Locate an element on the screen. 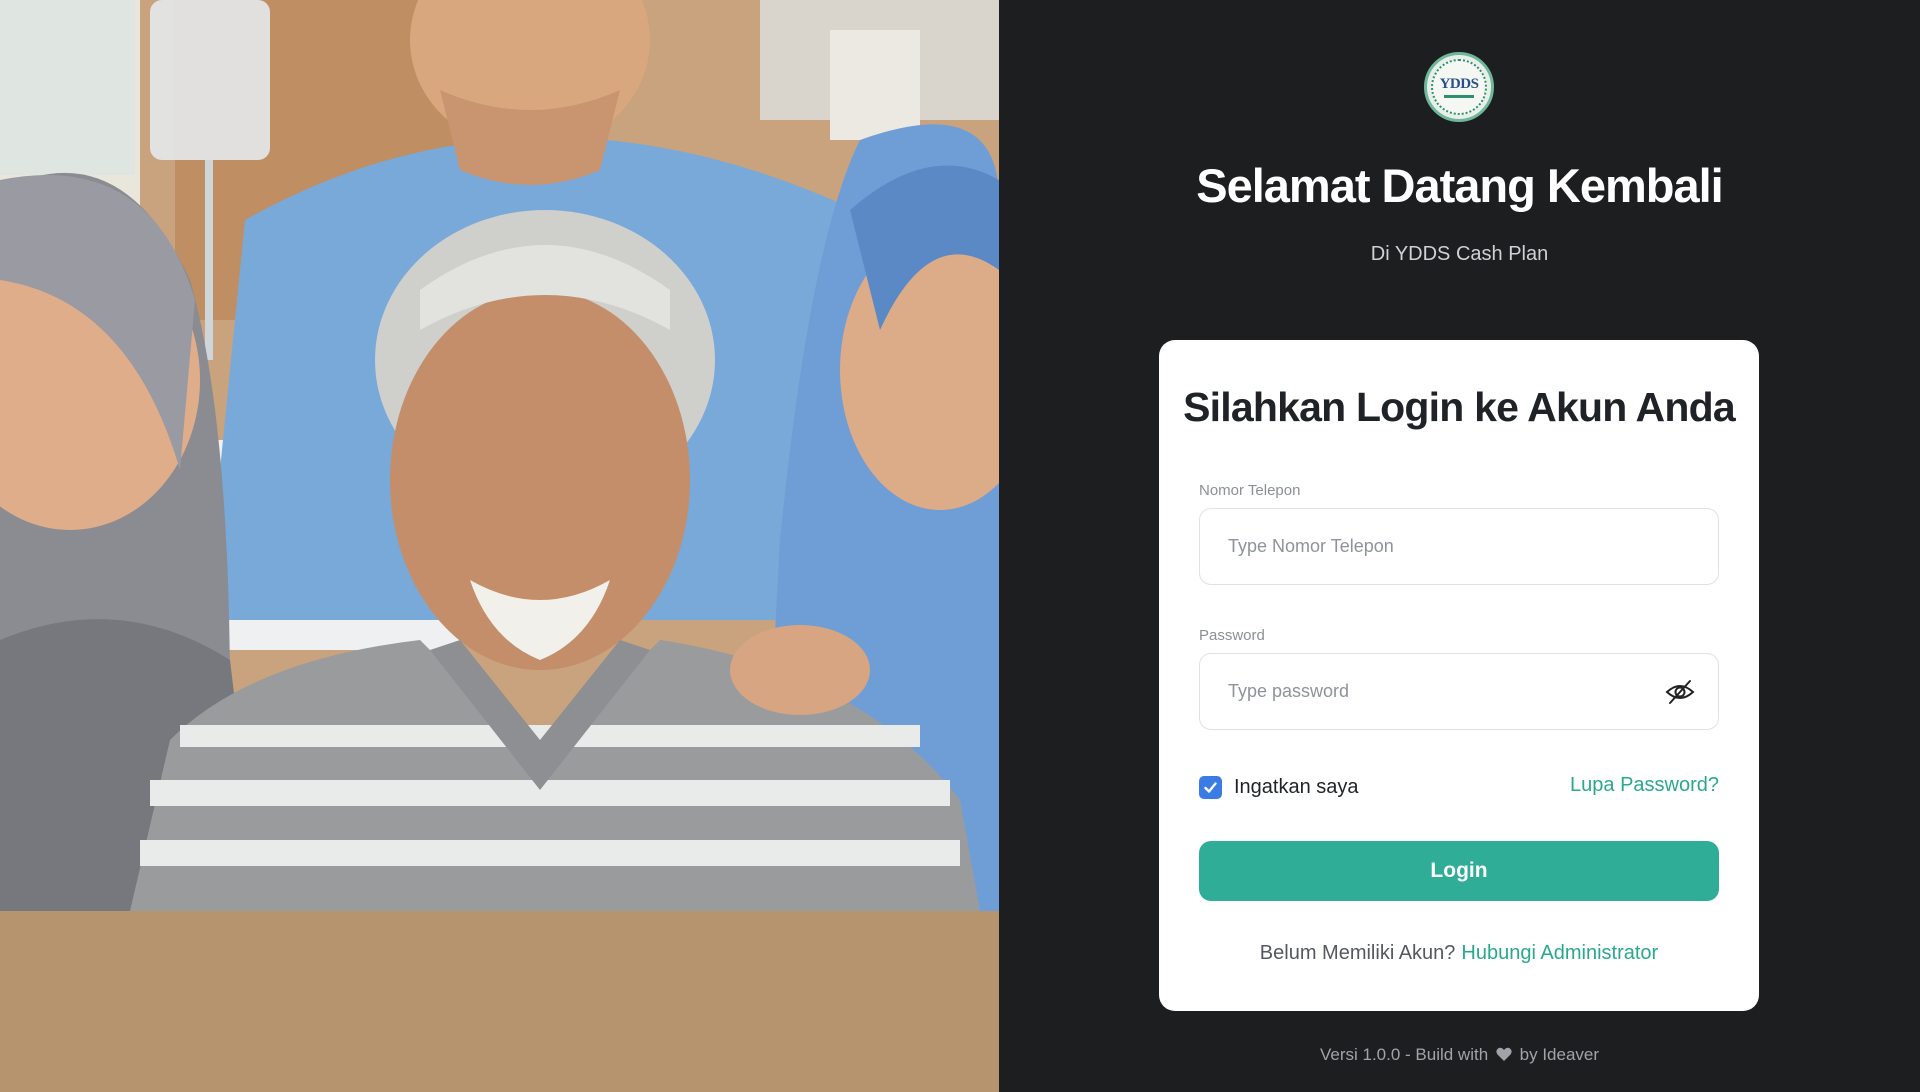  welcome-subtitle: Di YDDS Cash Plan is located at coordinates (1459, 254).